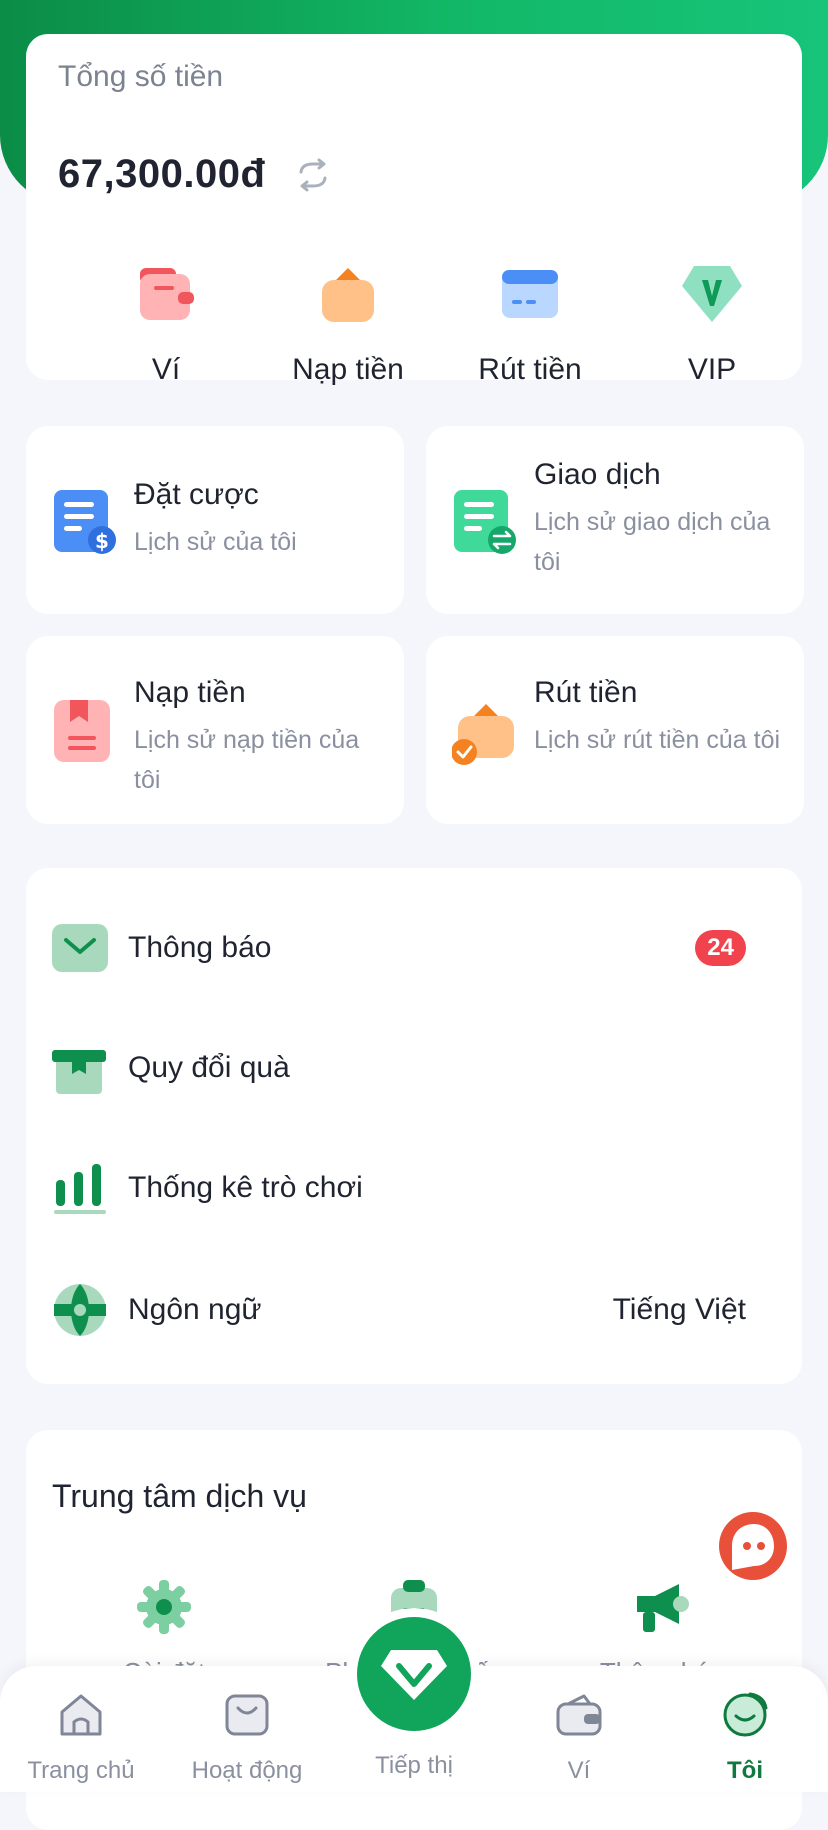 The width and height of the screenshot is (828, 1830). I want to click on withdraw-history-card: Rút tiền Lịch sử rút tiền của tôi, so click(615, 730).